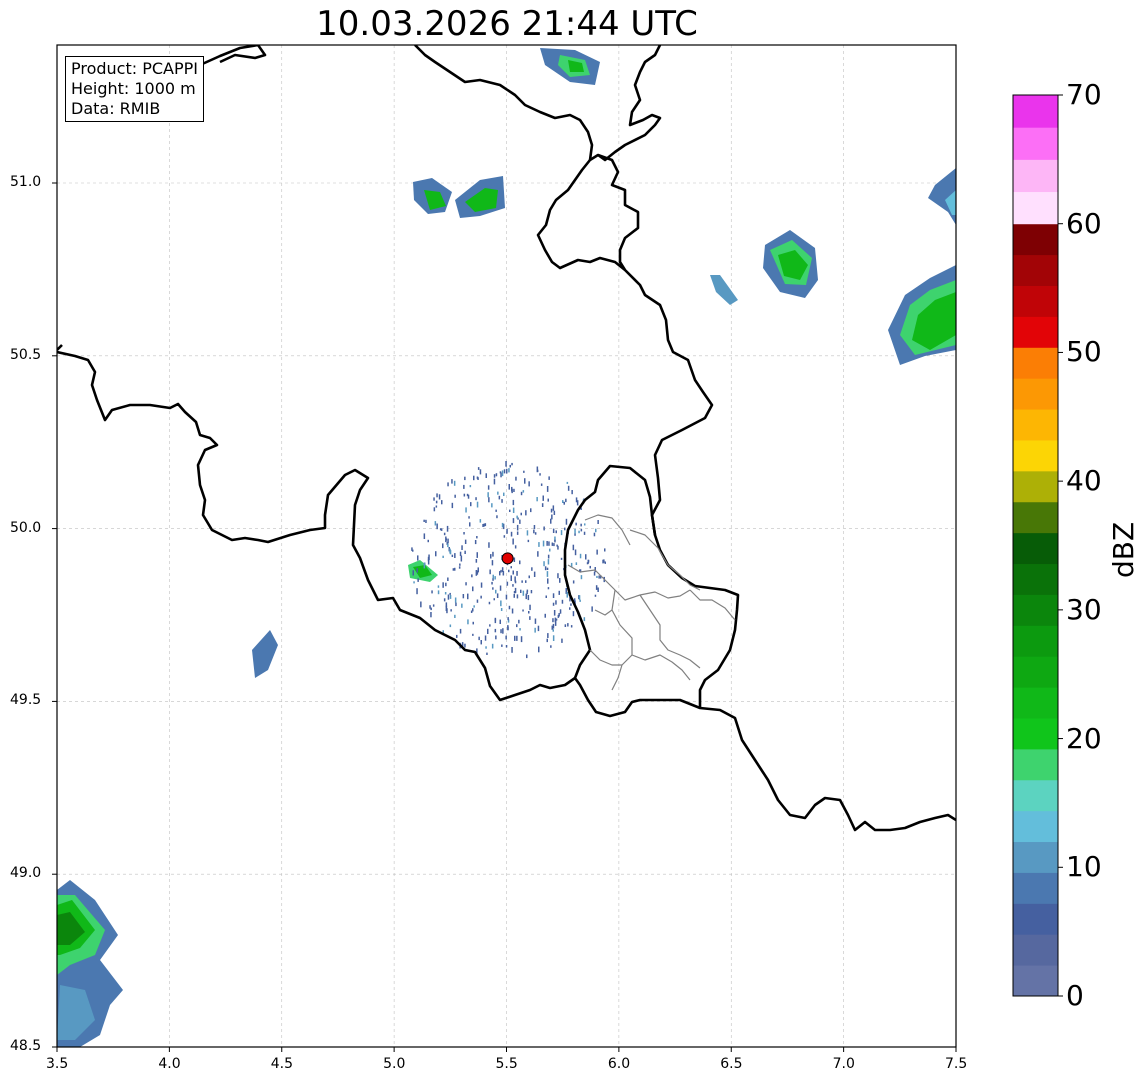  What do you see at coordinates (282, 1064) in the screenshot?
I see `lon-tick-label: 4.5` at bounding box center [282, 1064].